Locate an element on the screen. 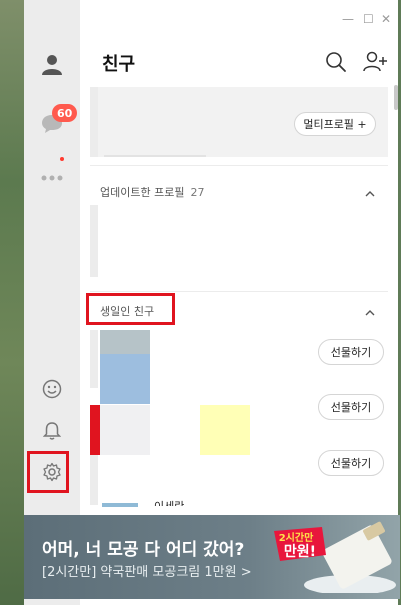  ad-title: 어머, 너 모공 다 어디 갔어? is located at coordinates (143, 550).